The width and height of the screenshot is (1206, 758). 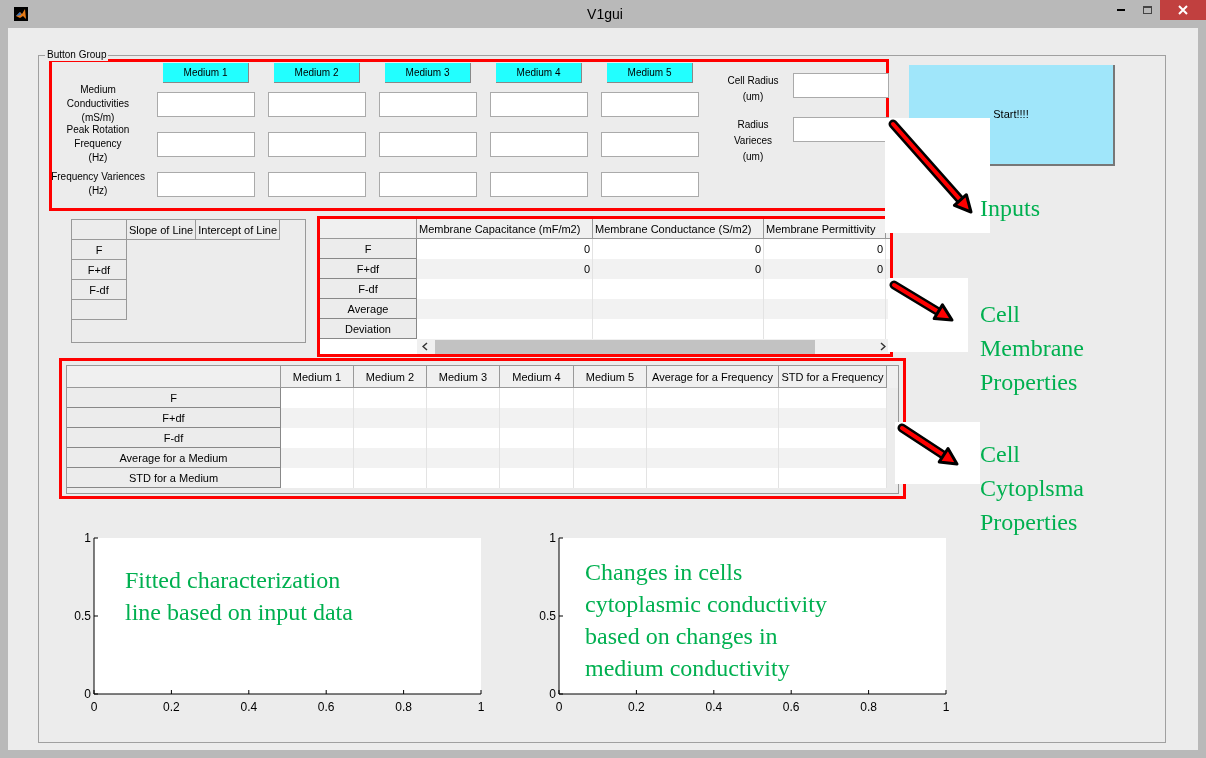 What do you see at coordinates (317, 73) in the screenshot?
I see `medium-button: Medium 2` at bounding box center [317, 73].